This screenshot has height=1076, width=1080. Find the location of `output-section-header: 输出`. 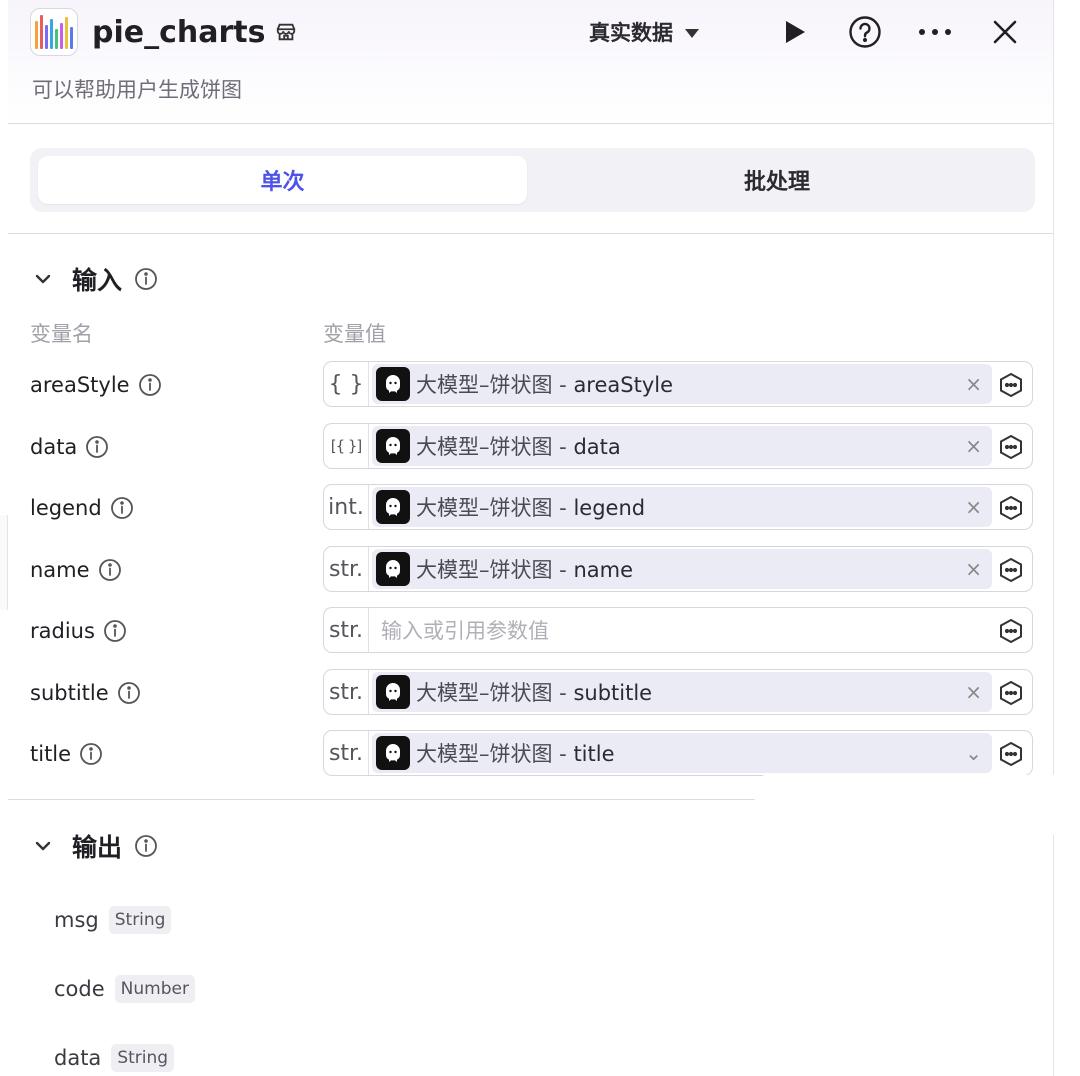

output-section-header: 输出 is located at coordinates (96, 846).